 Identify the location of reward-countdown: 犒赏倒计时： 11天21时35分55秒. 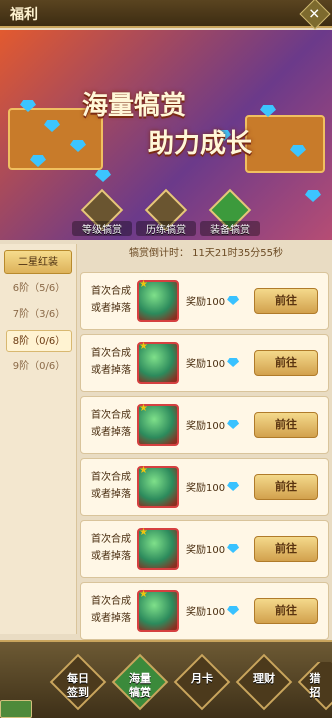
(206, 253).